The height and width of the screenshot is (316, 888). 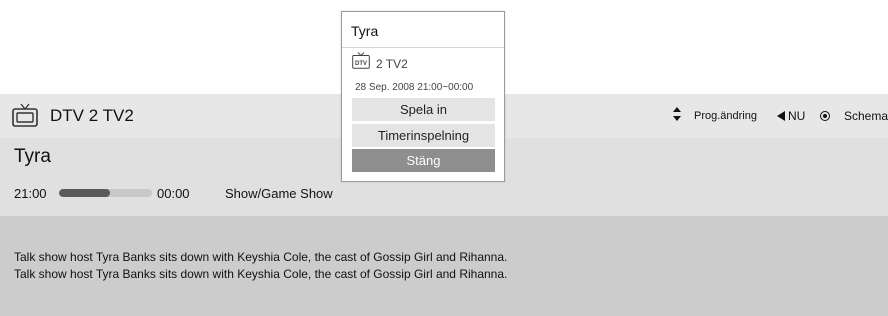 I want to click on start-time: 21:00, so click(x=30, y=193).